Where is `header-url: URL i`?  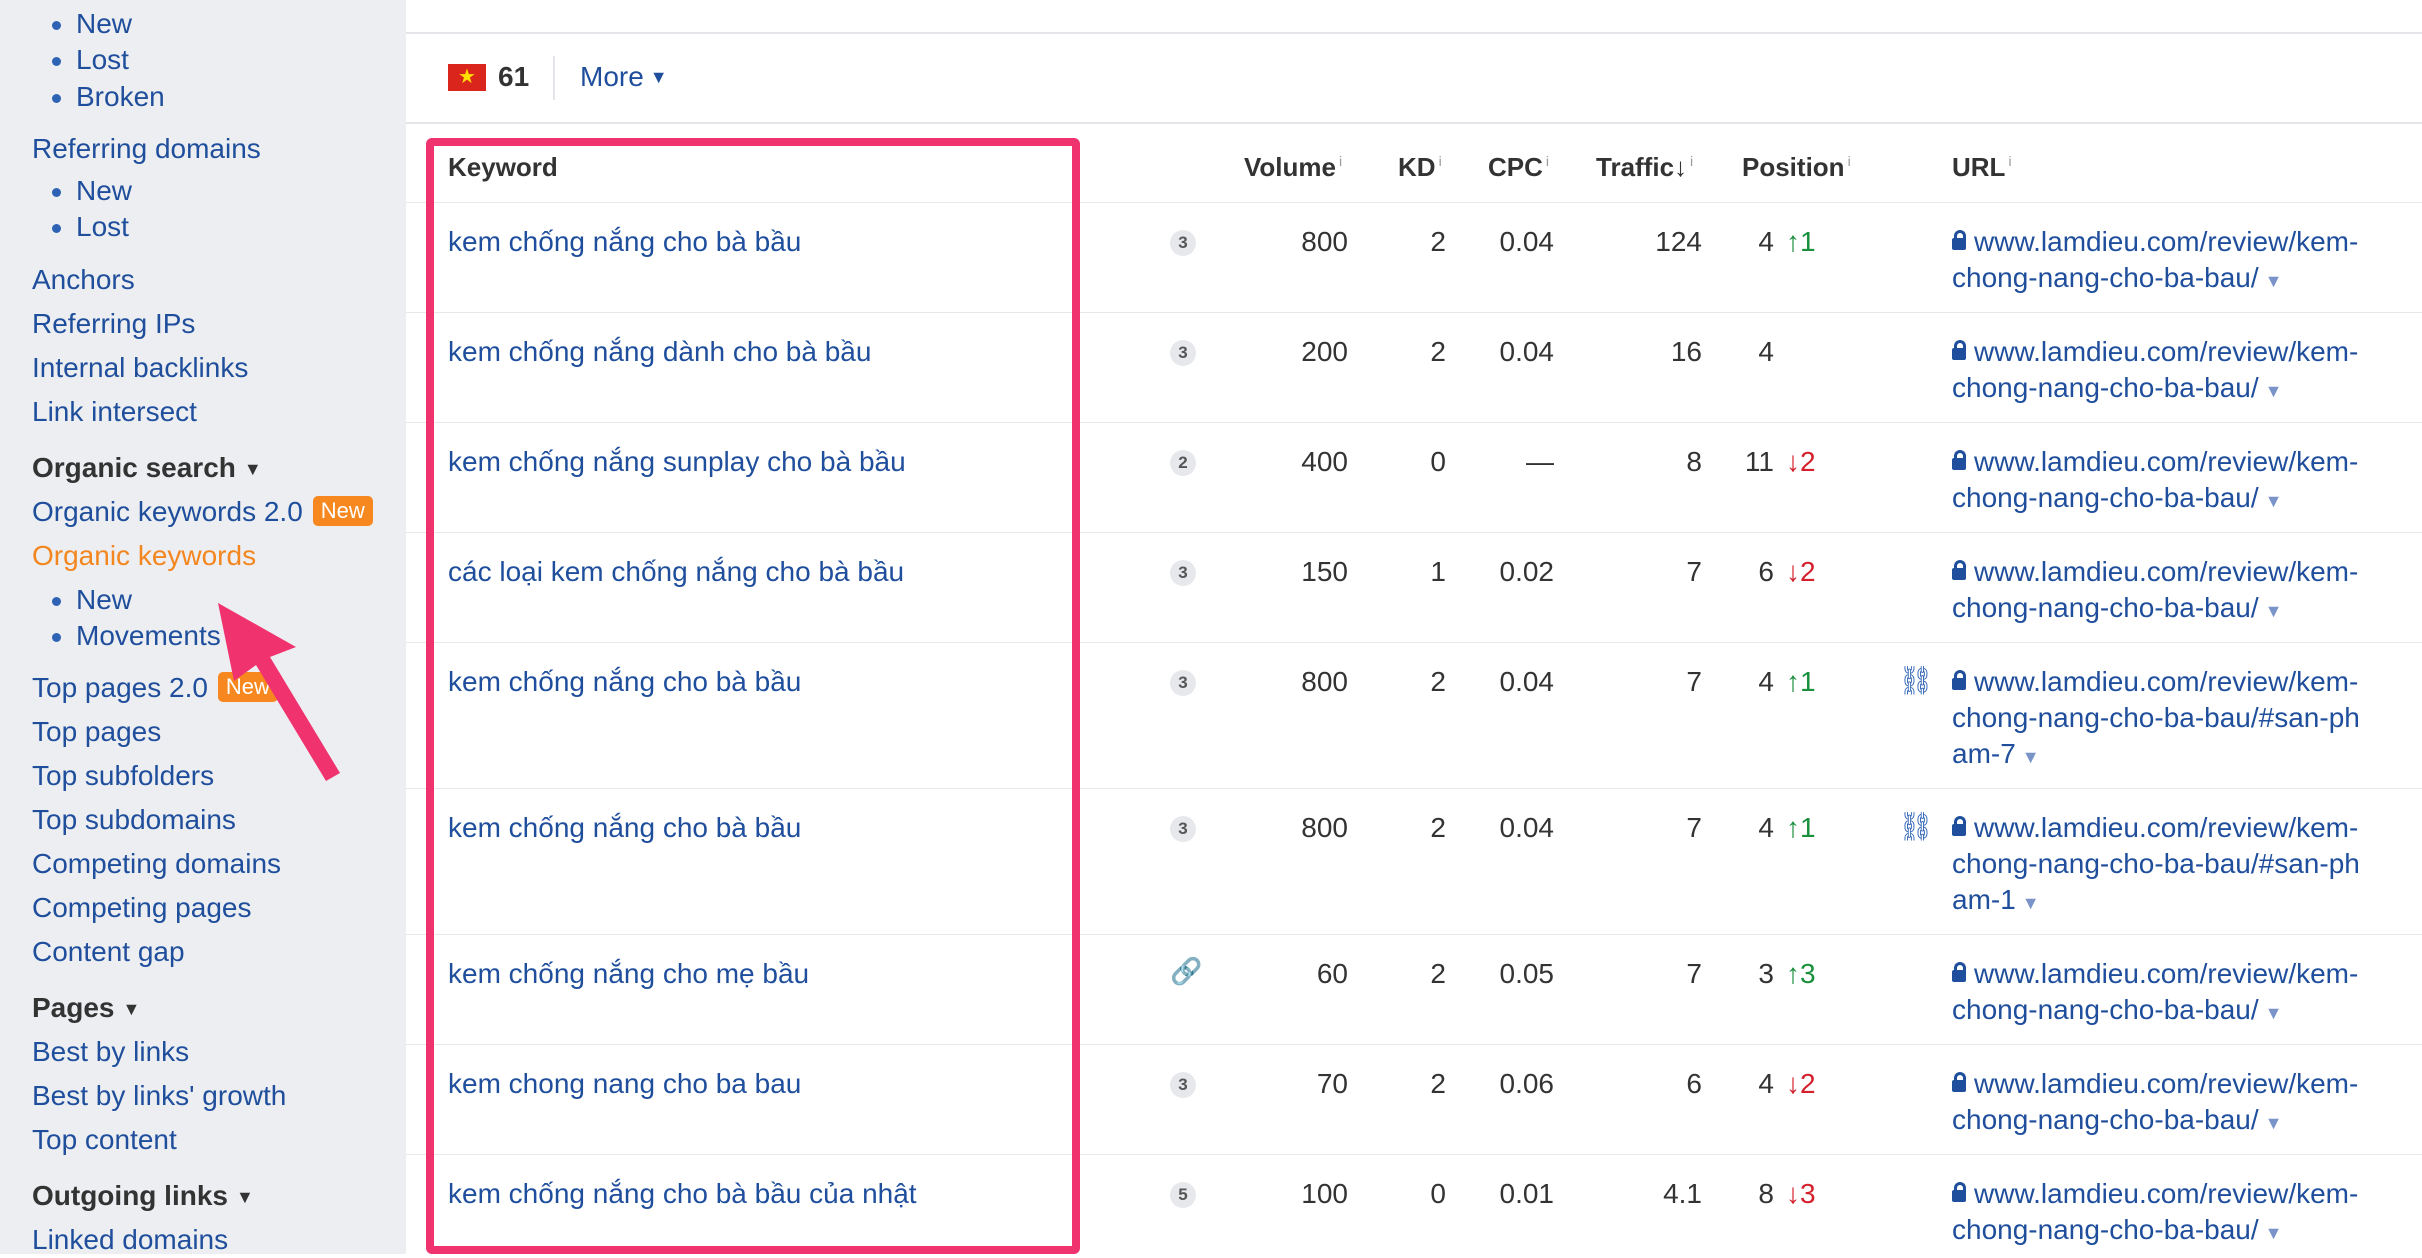
header-url: URL i is located at coordinates (1982, 167).